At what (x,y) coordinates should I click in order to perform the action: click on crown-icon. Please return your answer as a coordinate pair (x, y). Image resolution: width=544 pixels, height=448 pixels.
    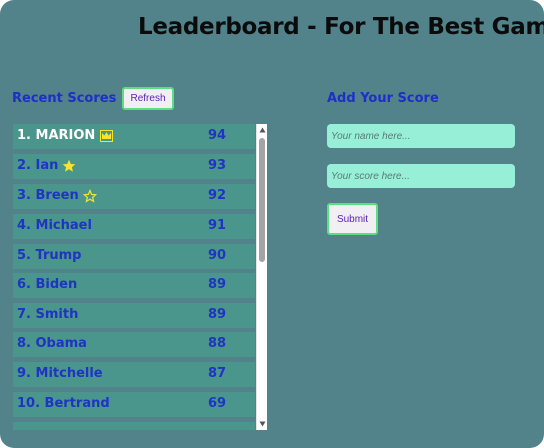
    Looking at the image, I should click on (107, 135).